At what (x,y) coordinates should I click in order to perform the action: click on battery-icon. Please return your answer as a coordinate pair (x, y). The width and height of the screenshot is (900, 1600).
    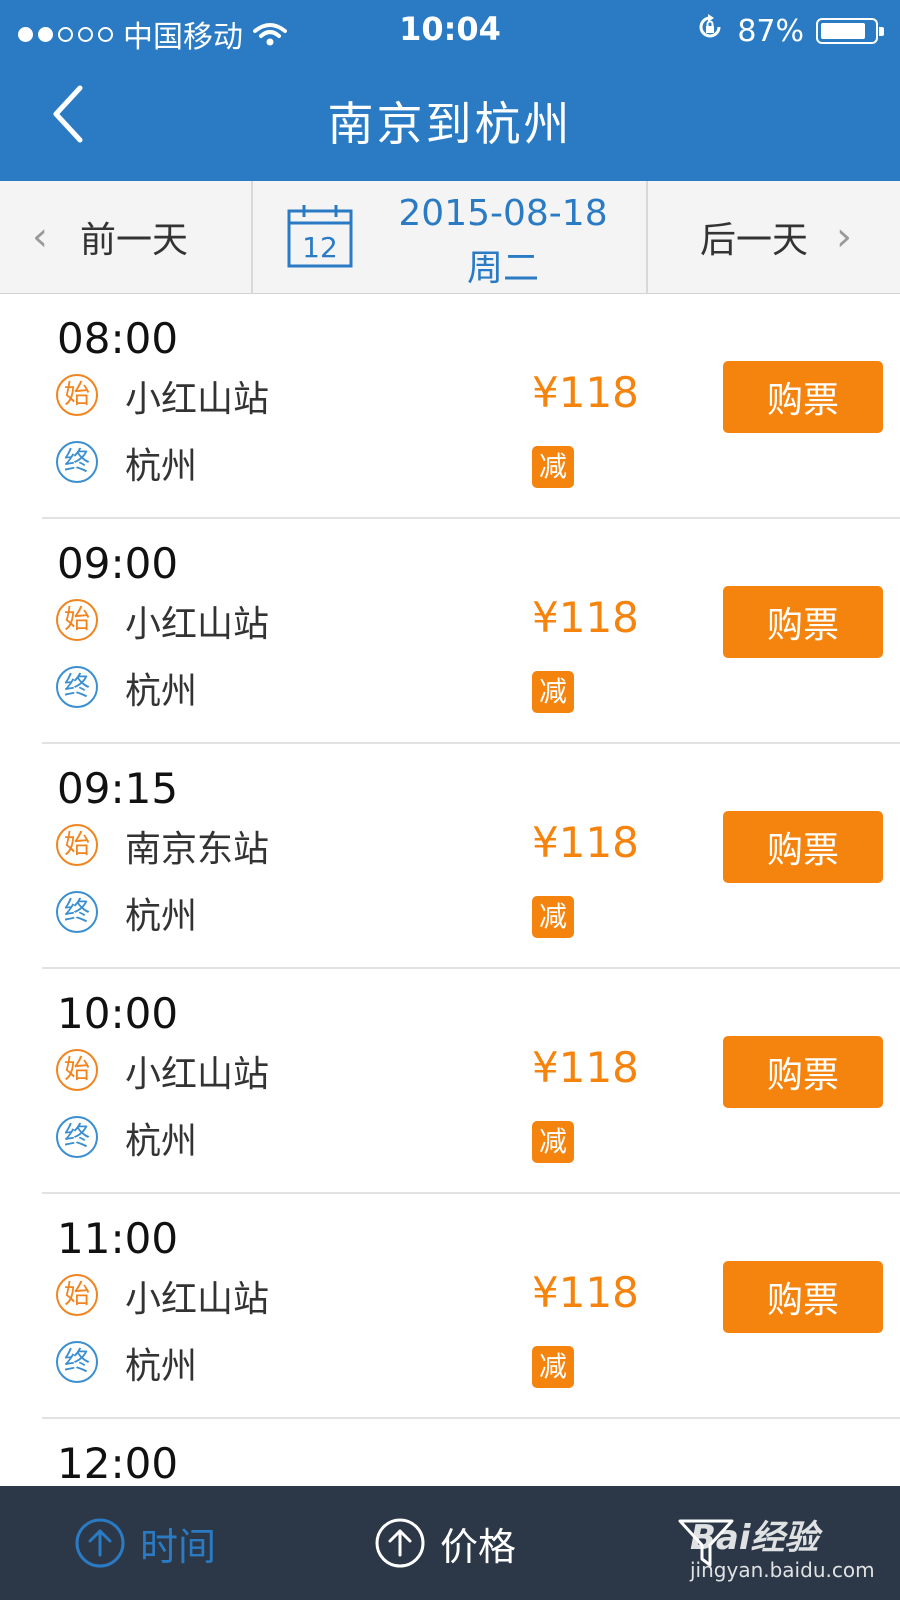
    Looking at the image, I should click on (850, 31).